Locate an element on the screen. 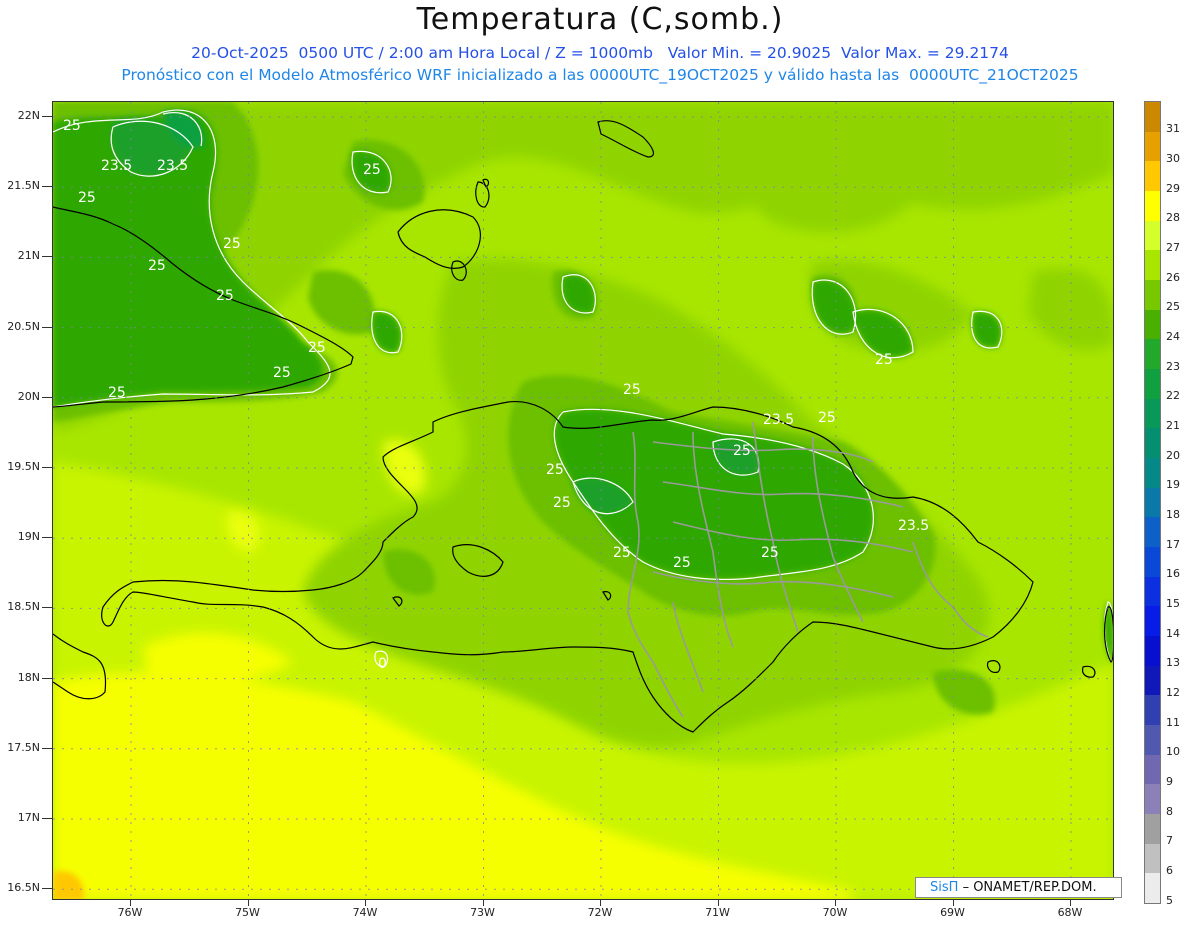  longitude-label: 68W is located at coordinates (1070, 912).